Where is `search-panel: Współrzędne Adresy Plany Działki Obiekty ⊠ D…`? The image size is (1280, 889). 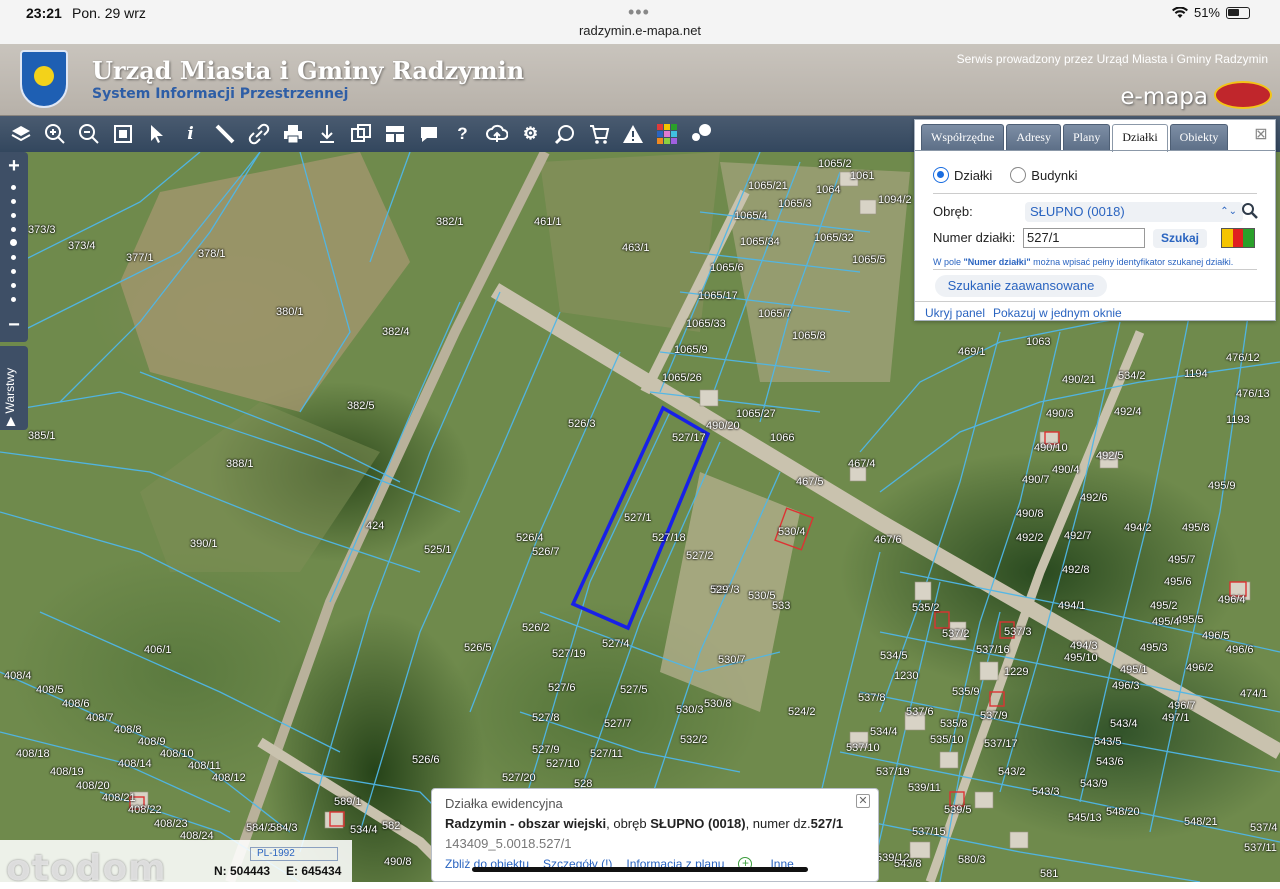
search-panel: Współrzędne Adresy Plany Działki Obiekty ⊠ D… is located at coordinates (1095, 220).